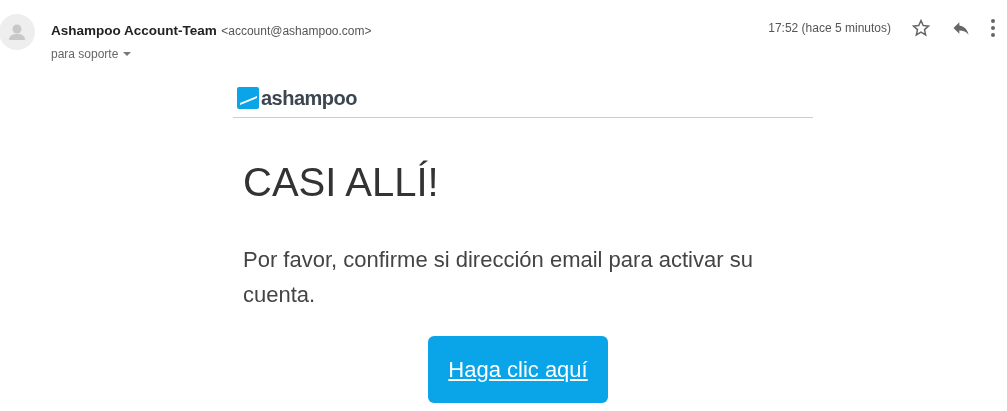 Image resolution: width=1007 pixels, height=411 pixels. What do you see at coordinates (993, 28) in the screenshot?
I see `more-options-icon` at bounding box center [993, 28].